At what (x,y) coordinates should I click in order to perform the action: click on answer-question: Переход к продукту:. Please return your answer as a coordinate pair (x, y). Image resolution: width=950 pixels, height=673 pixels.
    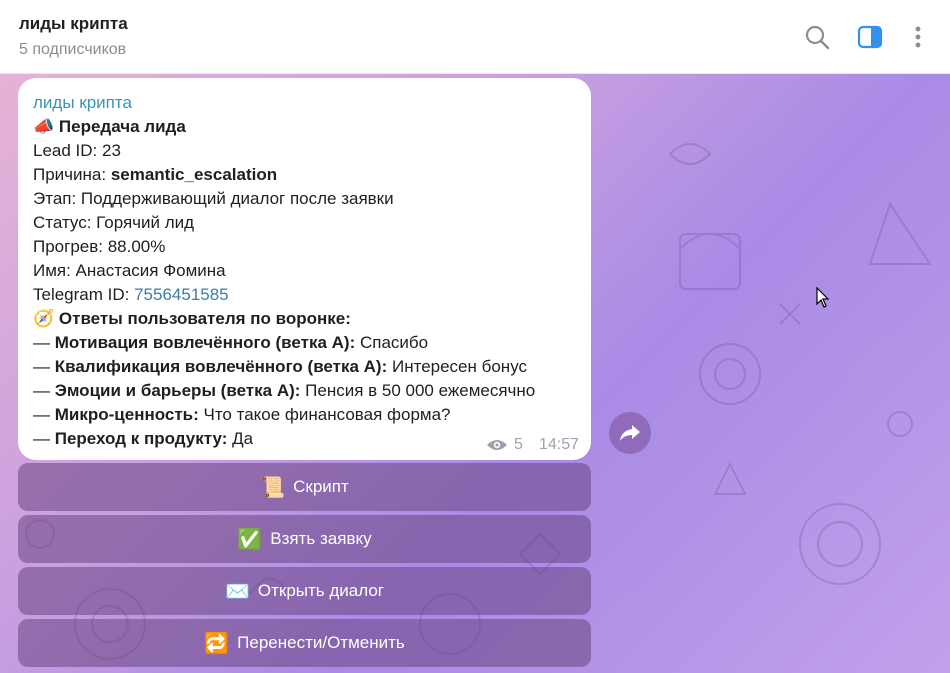
    Looking at the image, I should click on (141, 438).